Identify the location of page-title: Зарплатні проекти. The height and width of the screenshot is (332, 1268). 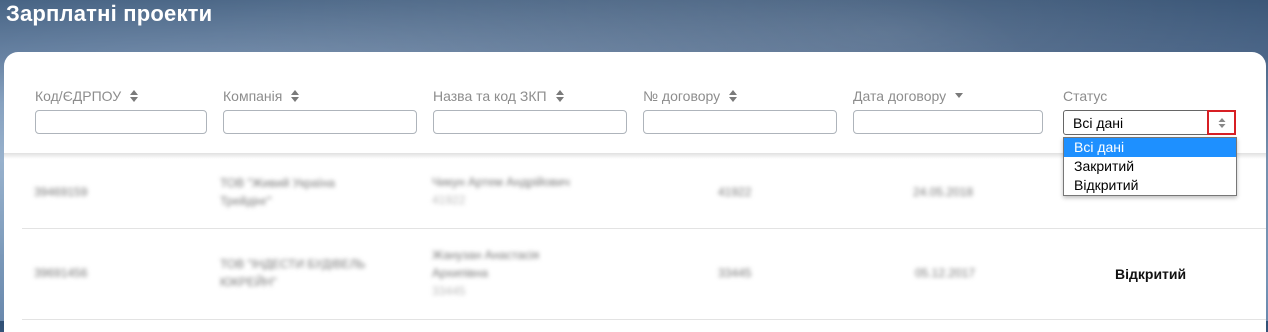
(109, 13).